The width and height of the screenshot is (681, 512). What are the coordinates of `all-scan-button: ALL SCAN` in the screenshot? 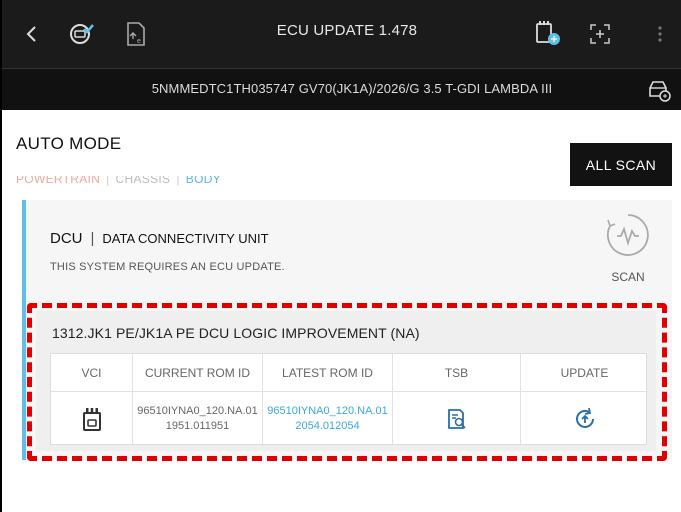 It's located at (621, 164).